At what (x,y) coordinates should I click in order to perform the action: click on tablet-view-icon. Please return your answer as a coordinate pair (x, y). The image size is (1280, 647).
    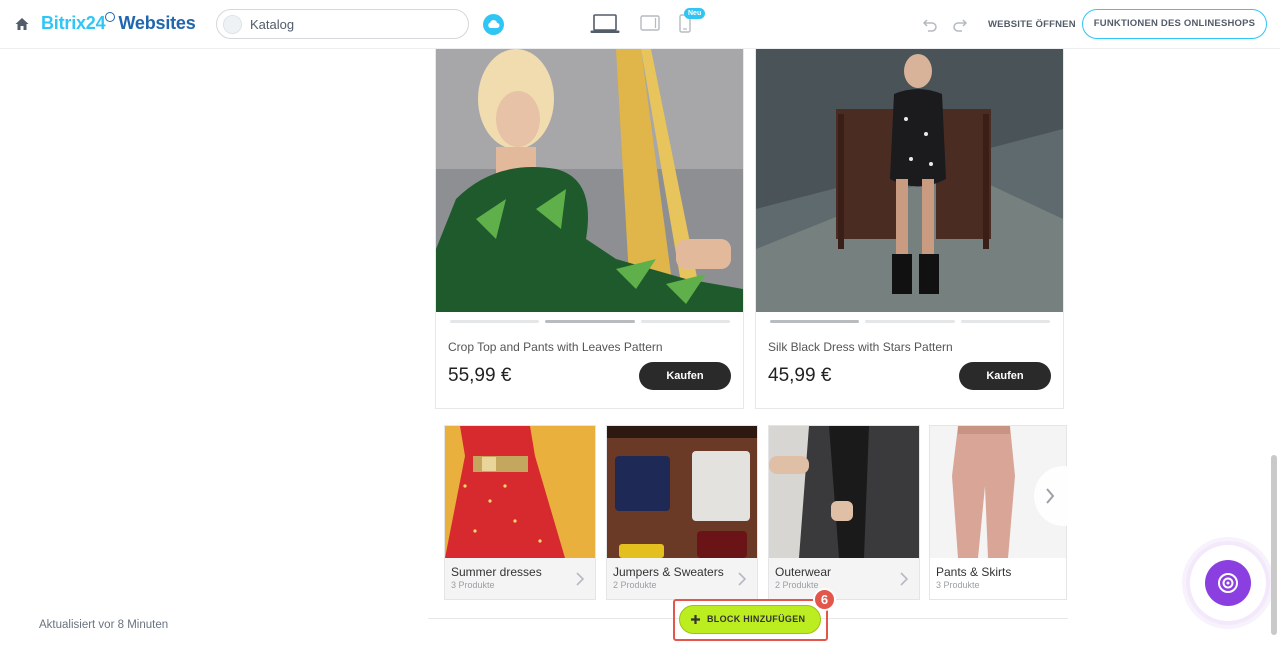
    Looking at the image, I should click on (650, 23).